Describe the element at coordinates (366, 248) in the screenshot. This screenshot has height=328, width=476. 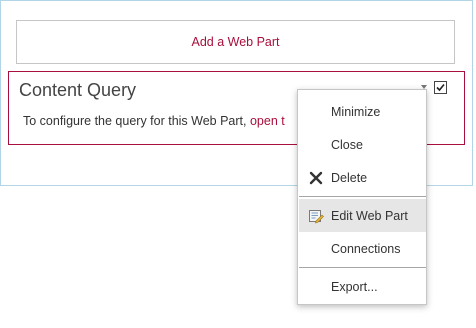
I see `menu-item-label: Connections` at that location.